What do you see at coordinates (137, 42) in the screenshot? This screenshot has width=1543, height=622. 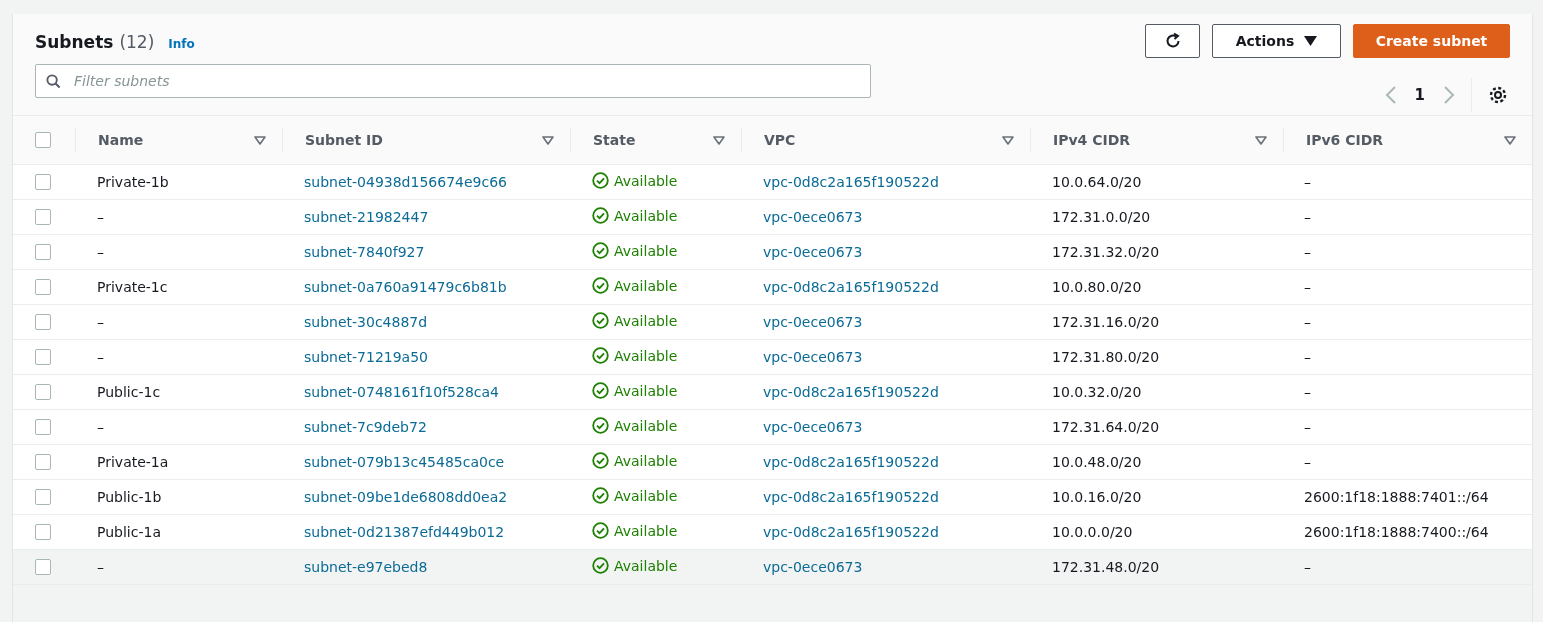 I see `item-count: (12)` at bounding box center [137, 42].